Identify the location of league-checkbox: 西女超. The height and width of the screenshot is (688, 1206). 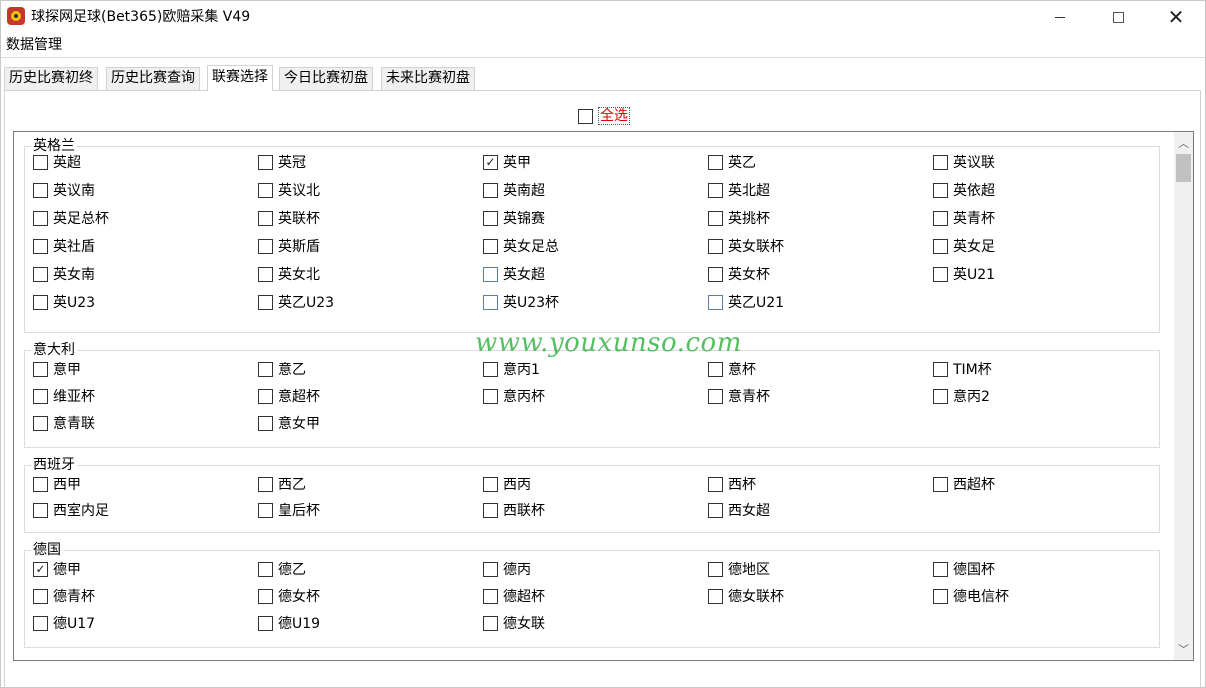
(739, 510).